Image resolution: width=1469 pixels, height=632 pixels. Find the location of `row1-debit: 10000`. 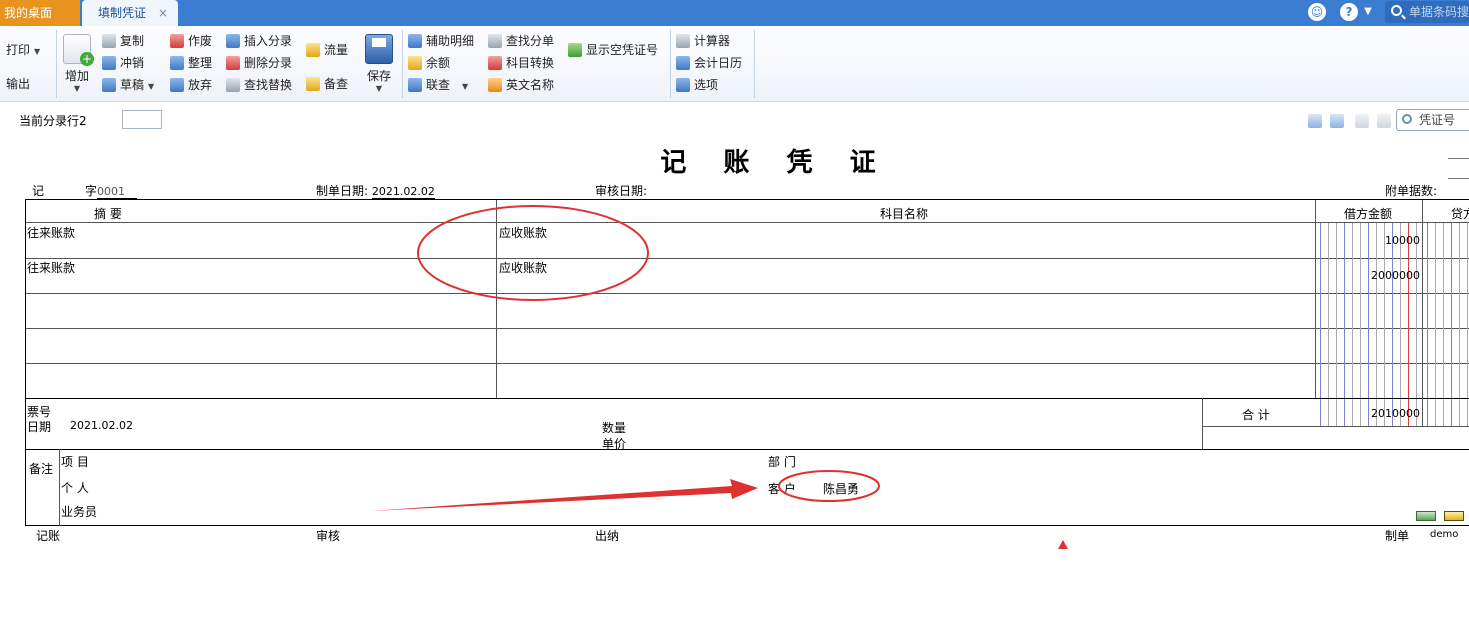

row1-debit: 10000 is located at coordinates (1368, 240).